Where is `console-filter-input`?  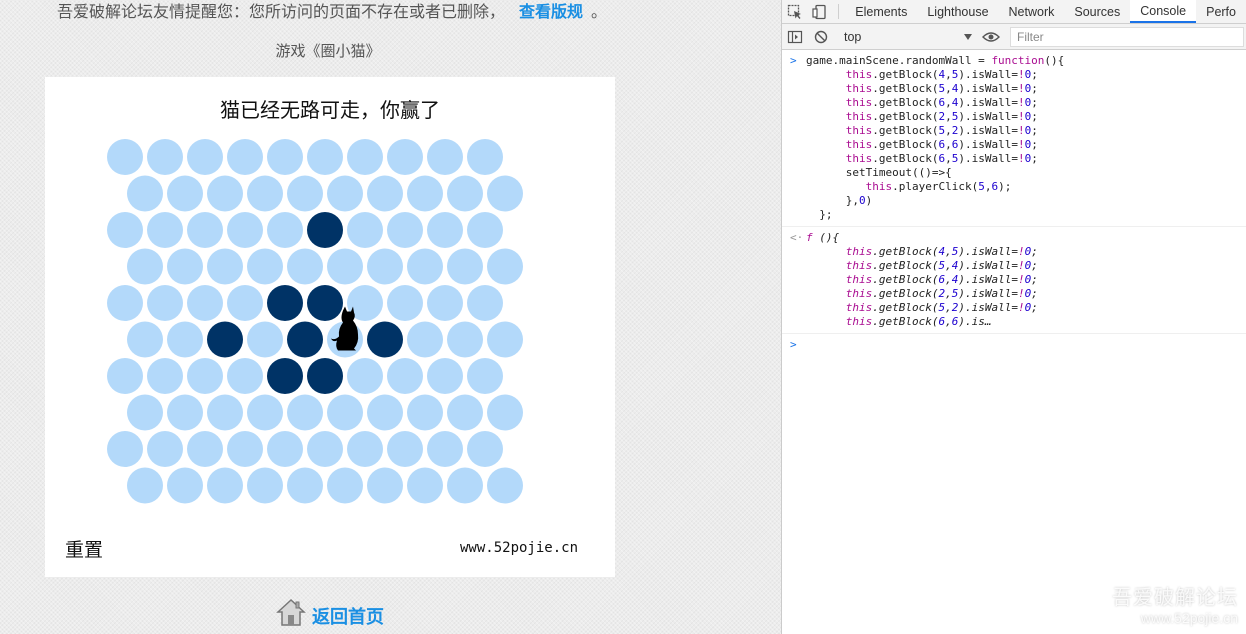
console-filter-input is located at coordinates (1127, 36).